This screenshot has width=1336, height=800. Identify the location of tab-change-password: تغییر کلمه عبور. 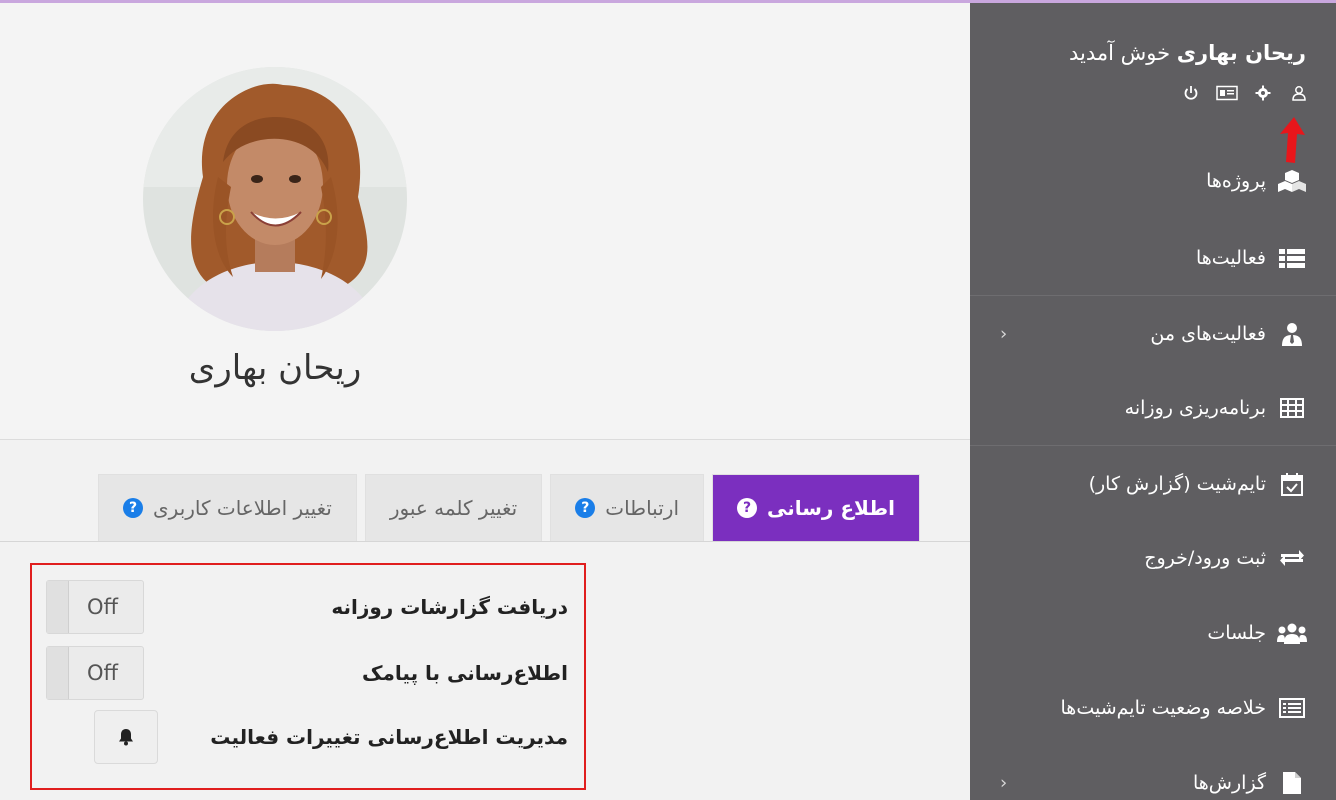
(453, 507).